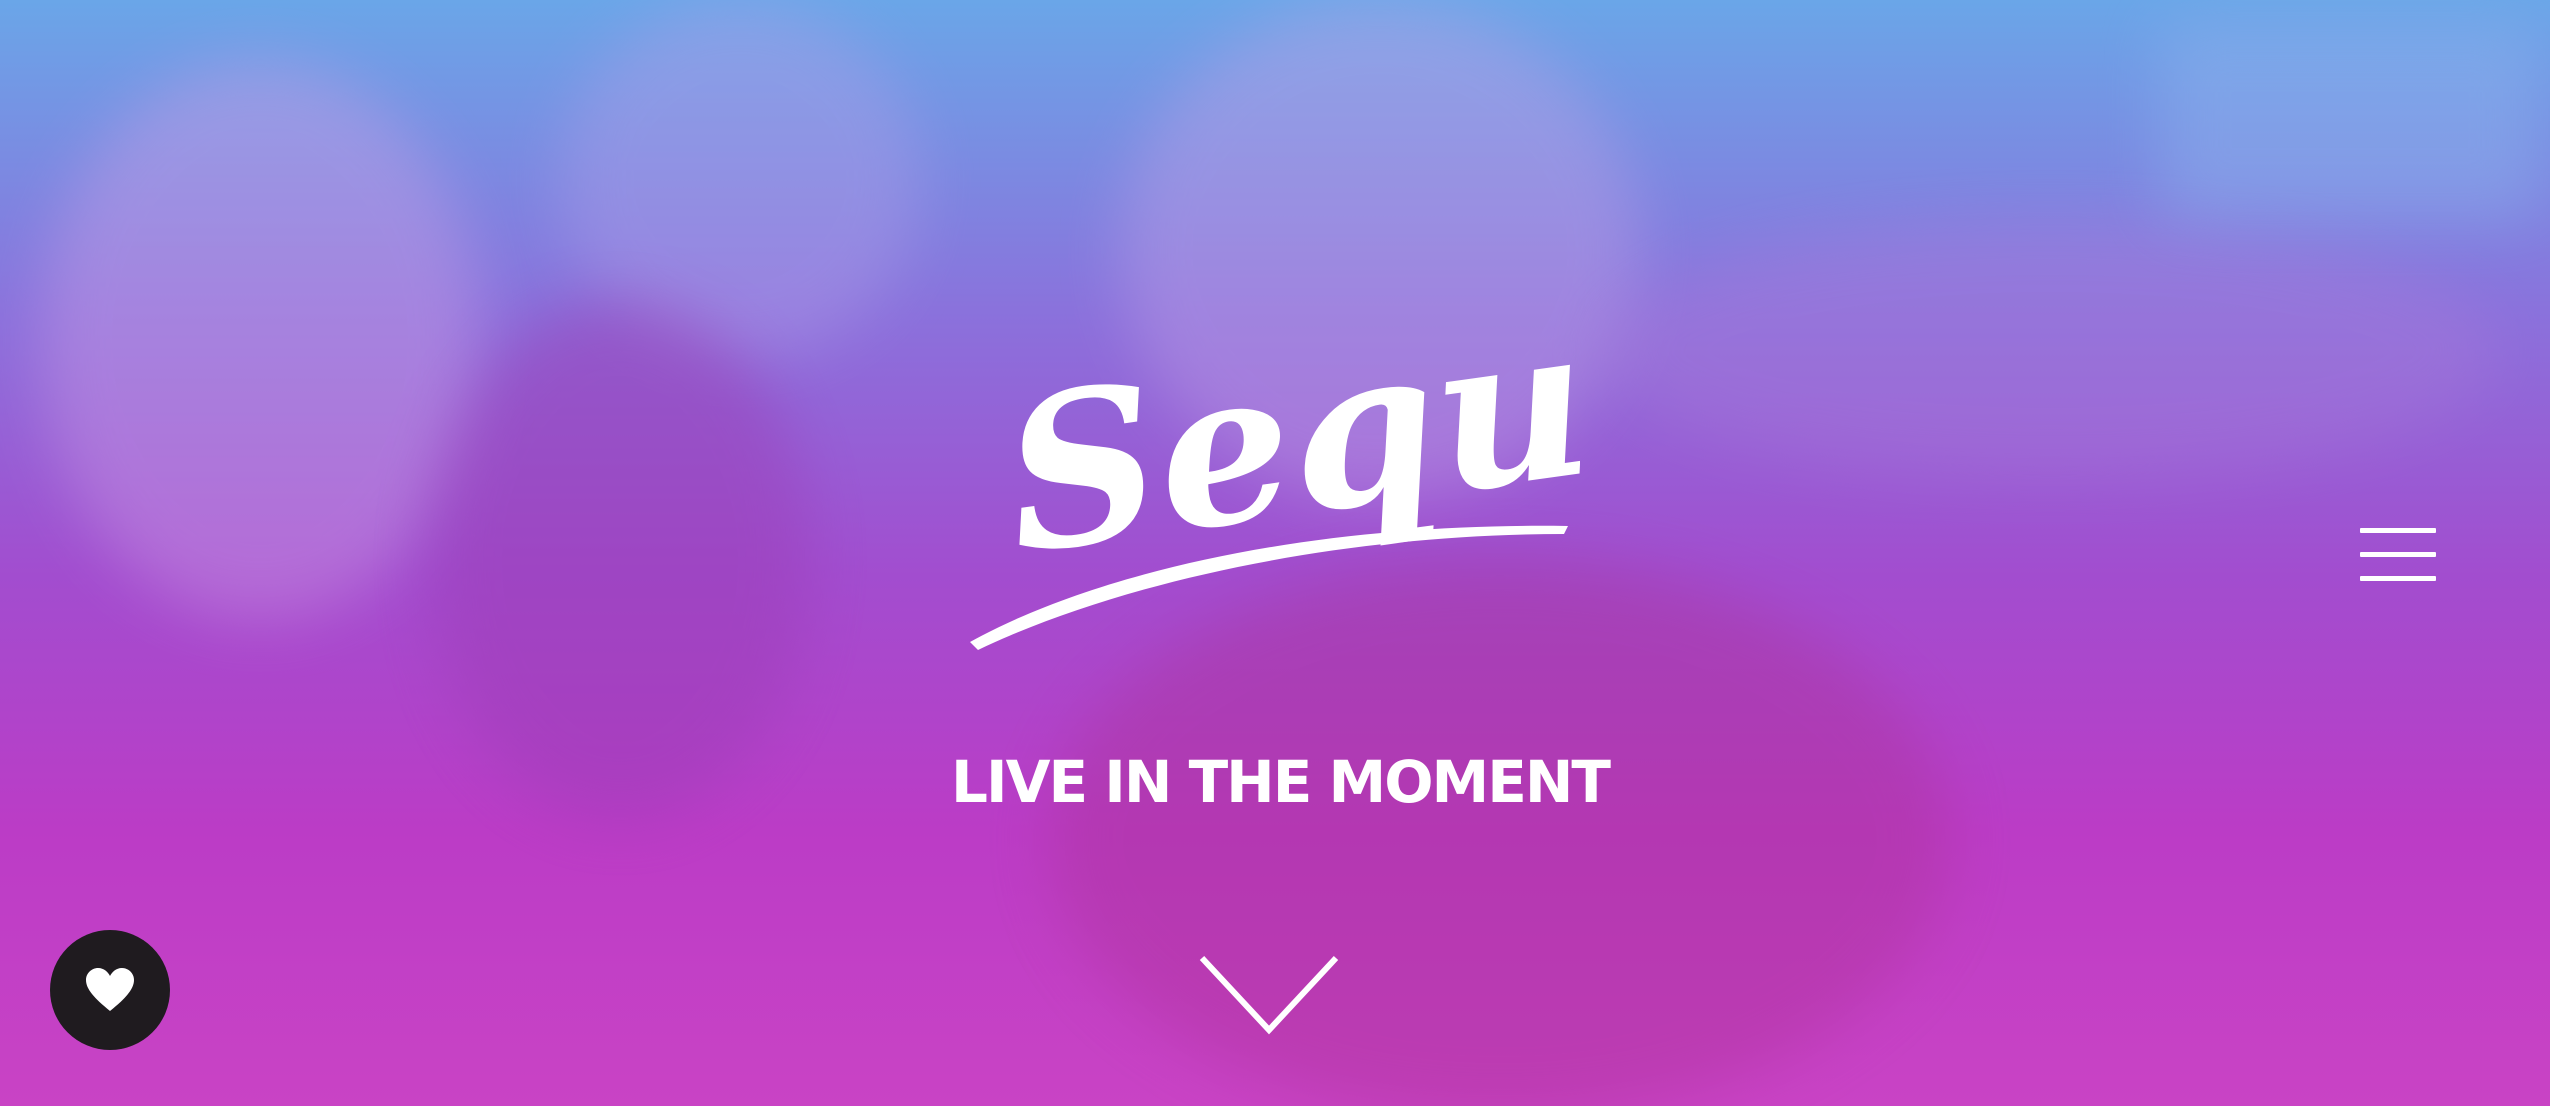 The height and width of the screenshot is (1106, 2550). What do you see at coordinates (1269, 995) in the screenshot?
I see `scroll-down-chevron-icon` at bounding box center [1269, 995].